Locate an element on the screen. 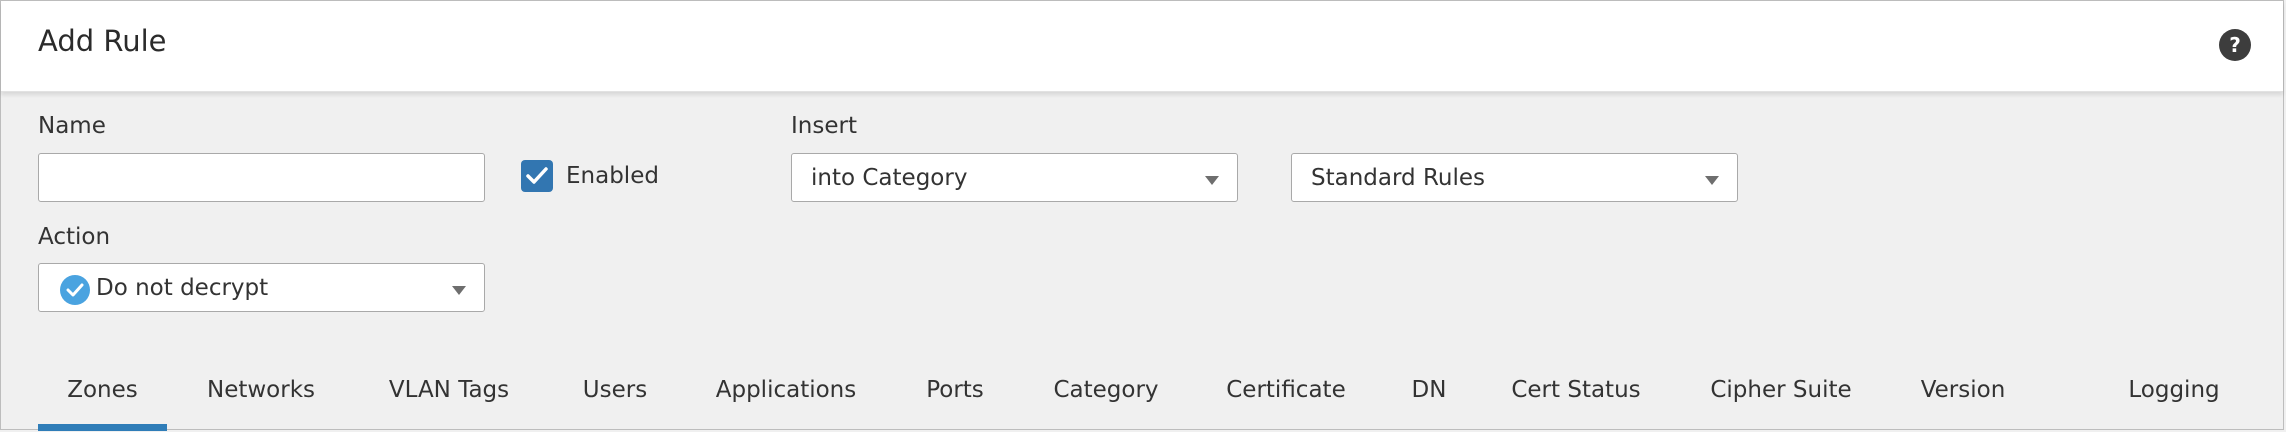 This screenshot has height=432, width=2286. tab-category: Category is located at coordinates (1106, 398).